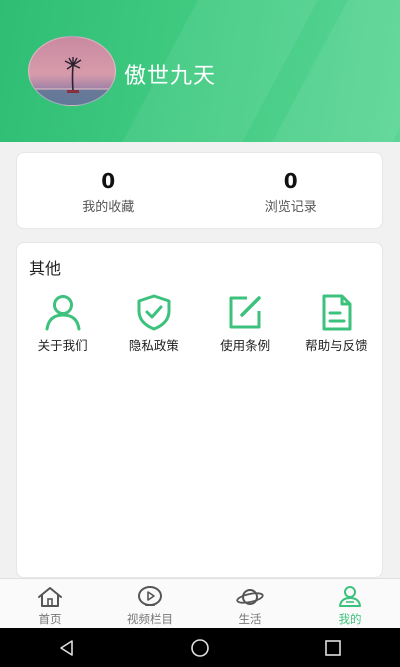  I want to click on tab-video: 视频栏目, so click(150, 603).